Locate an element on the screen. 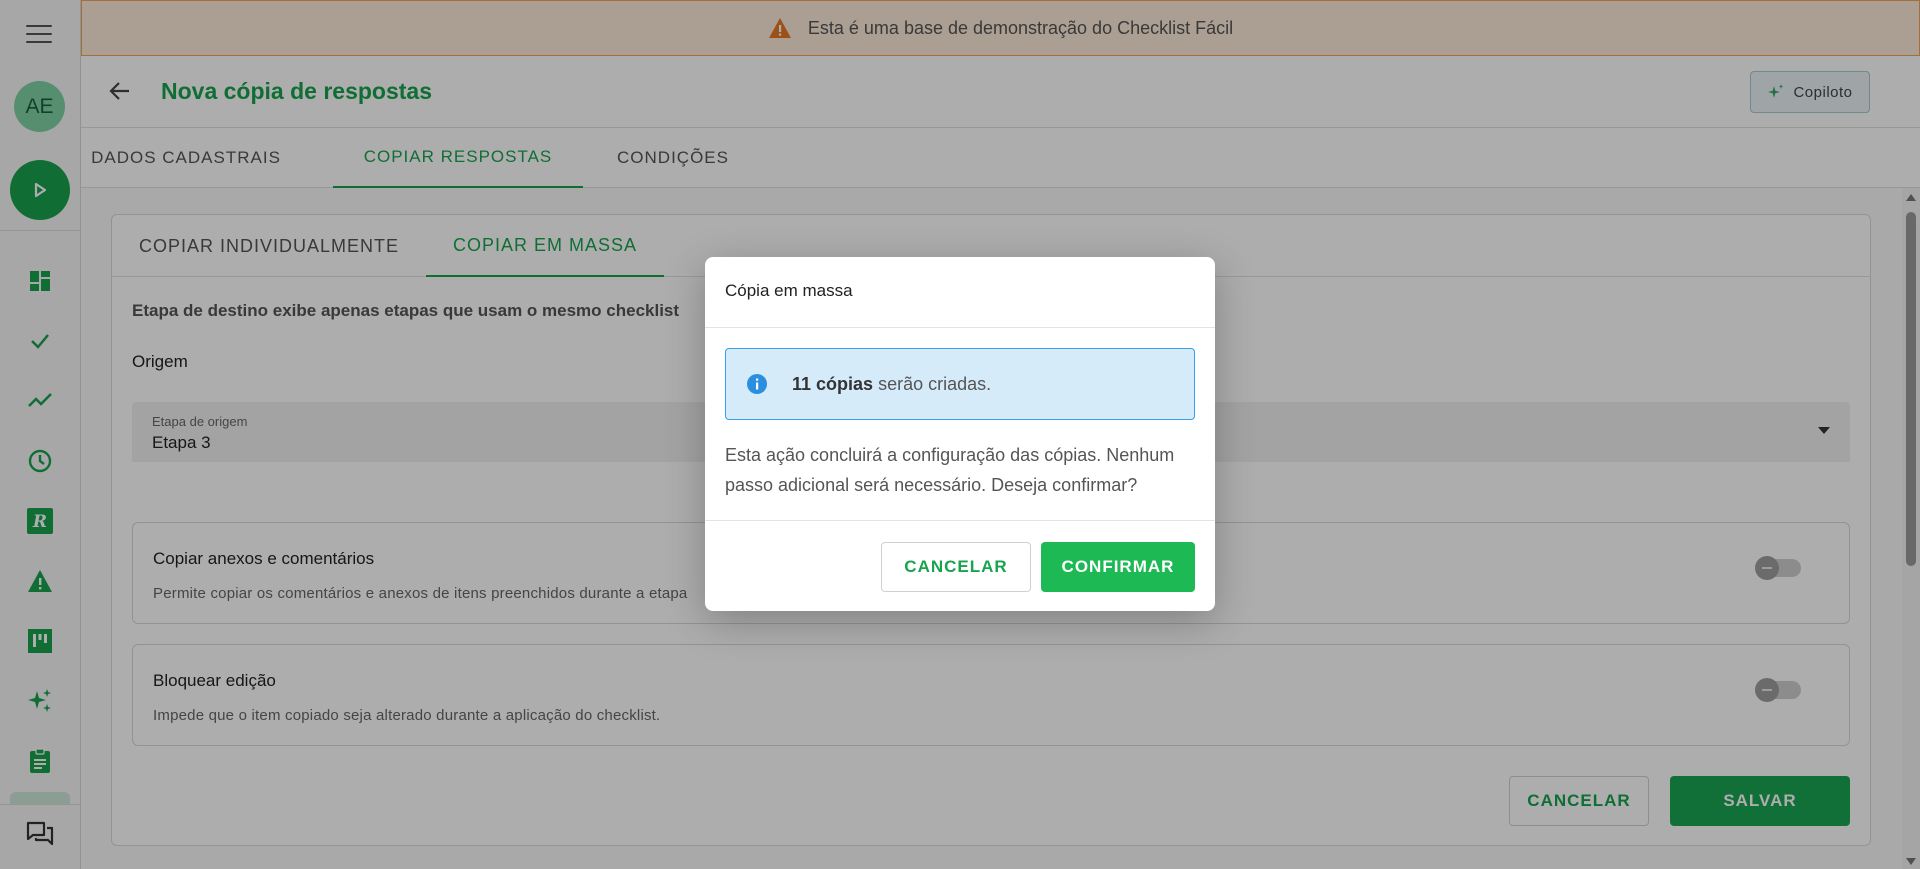  info-count: 11 cópias is located at coordinates (833, 383).